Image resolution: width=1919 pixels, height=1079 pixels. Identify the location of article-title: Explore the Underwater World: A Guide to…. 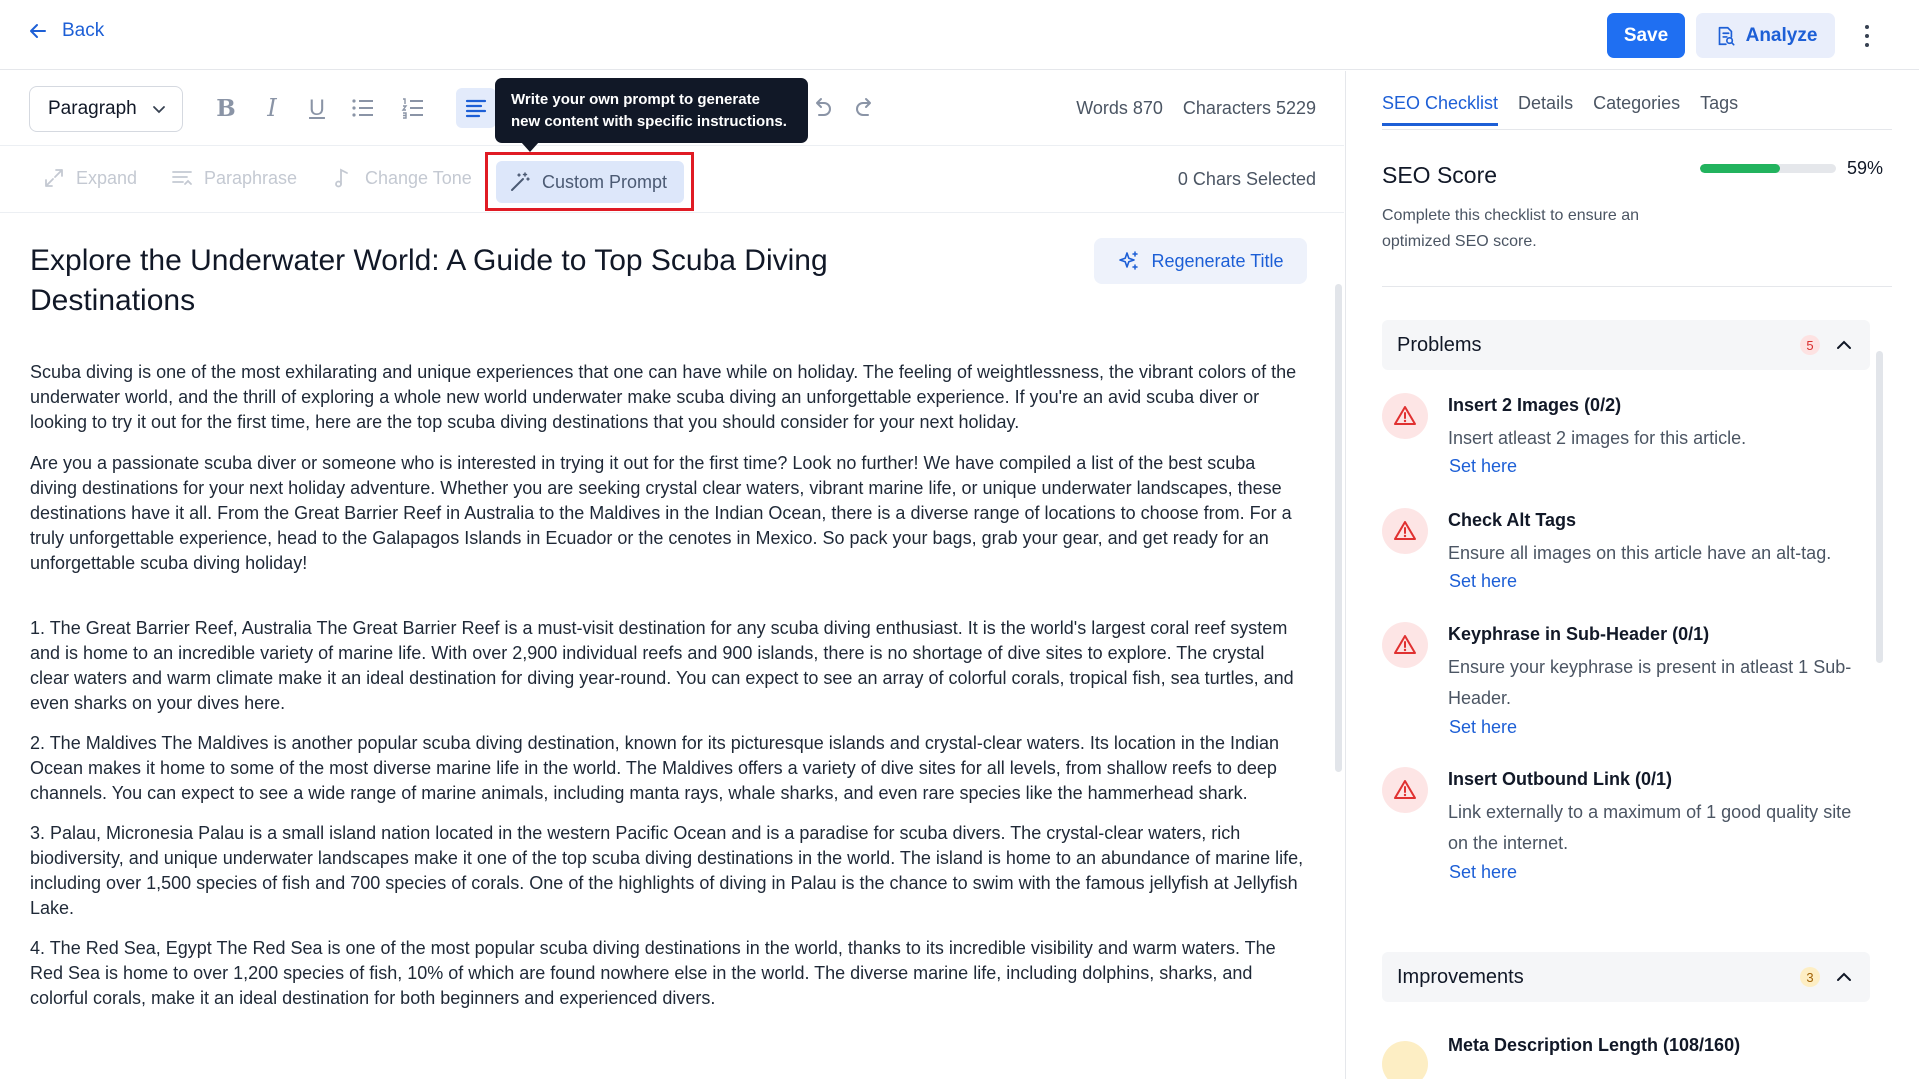
(480, 281).